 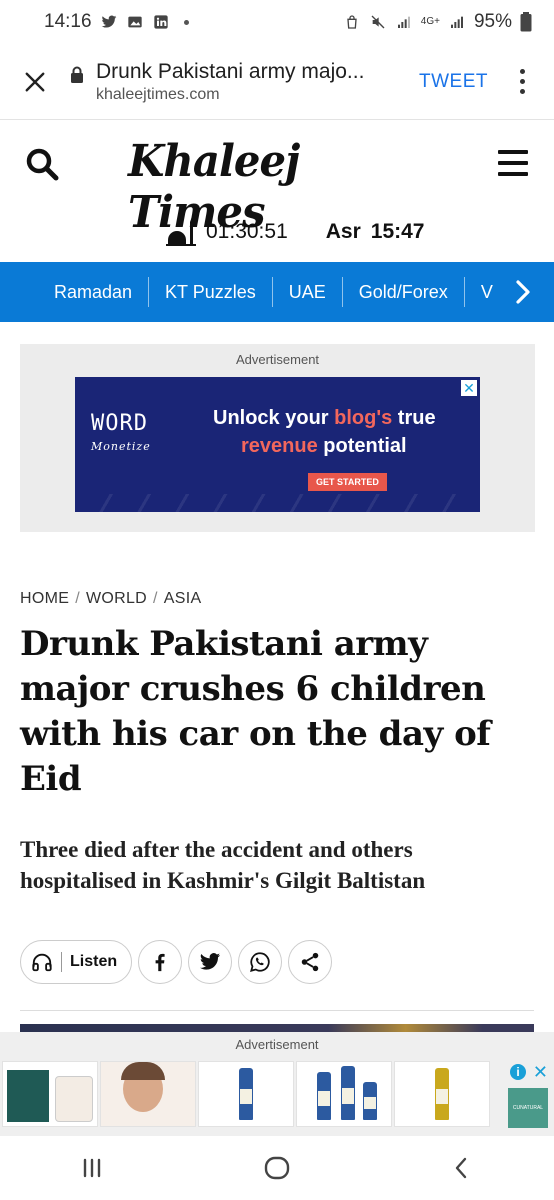 I want to click on whatsapp-share-button, so click(x=260, y=962).